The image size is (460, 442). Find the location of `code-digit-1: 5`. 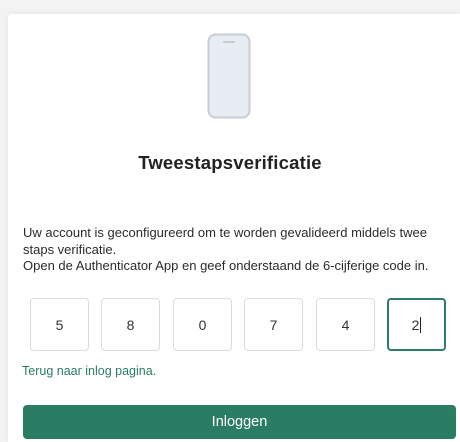

code-digit-1: 5 is located at coordinates (59, 324).